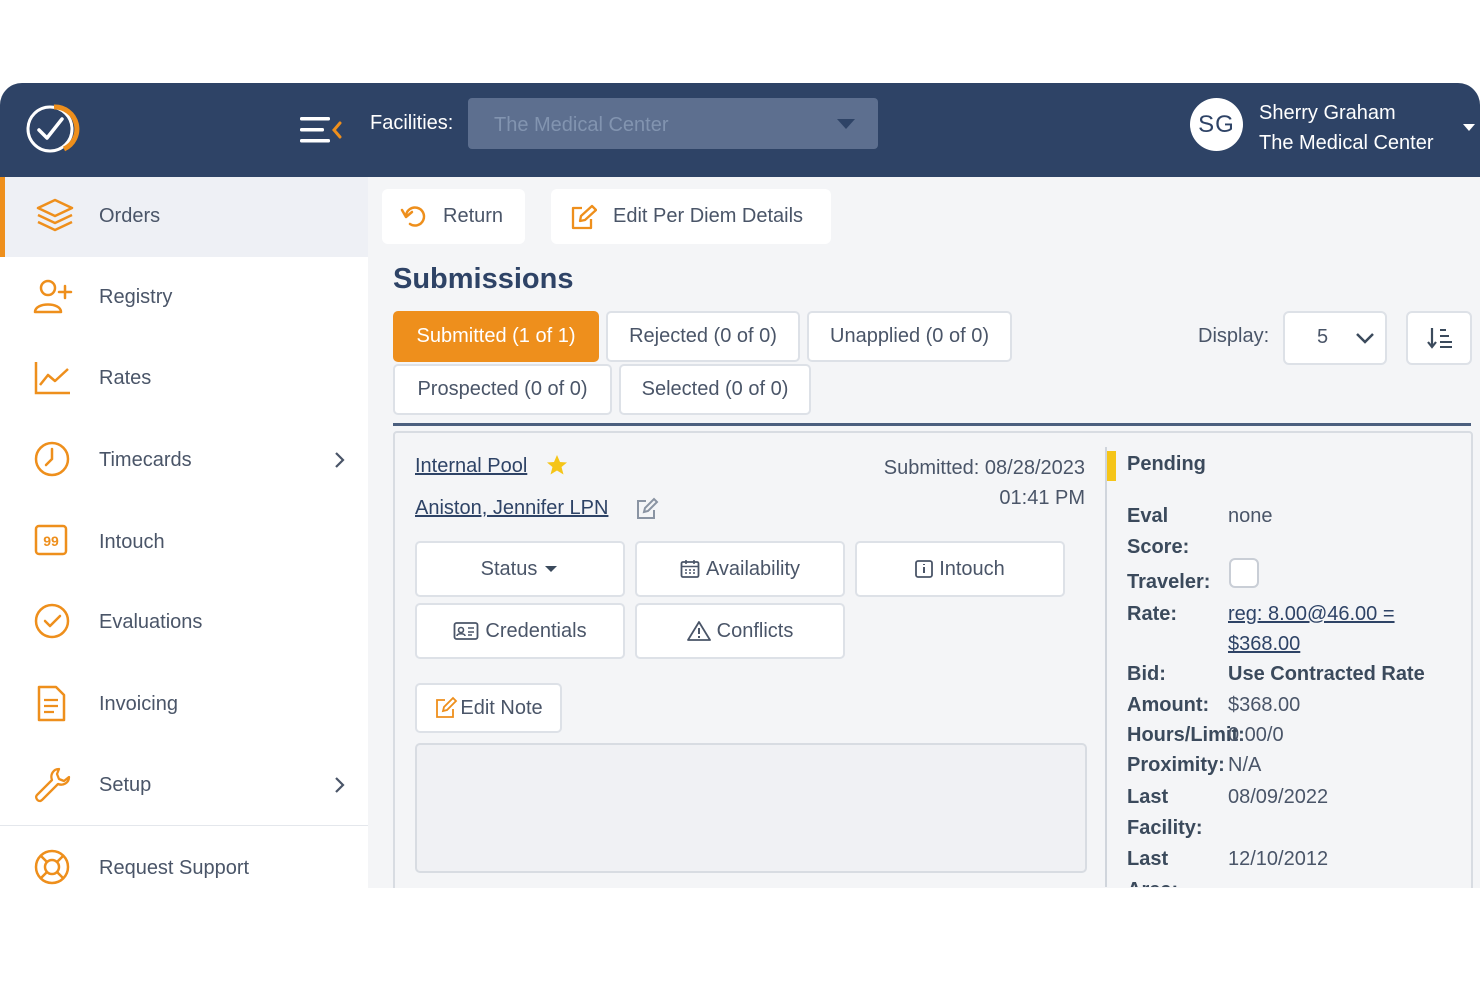  I want to click on user-menu-caret-icon, so click(1469, 127).